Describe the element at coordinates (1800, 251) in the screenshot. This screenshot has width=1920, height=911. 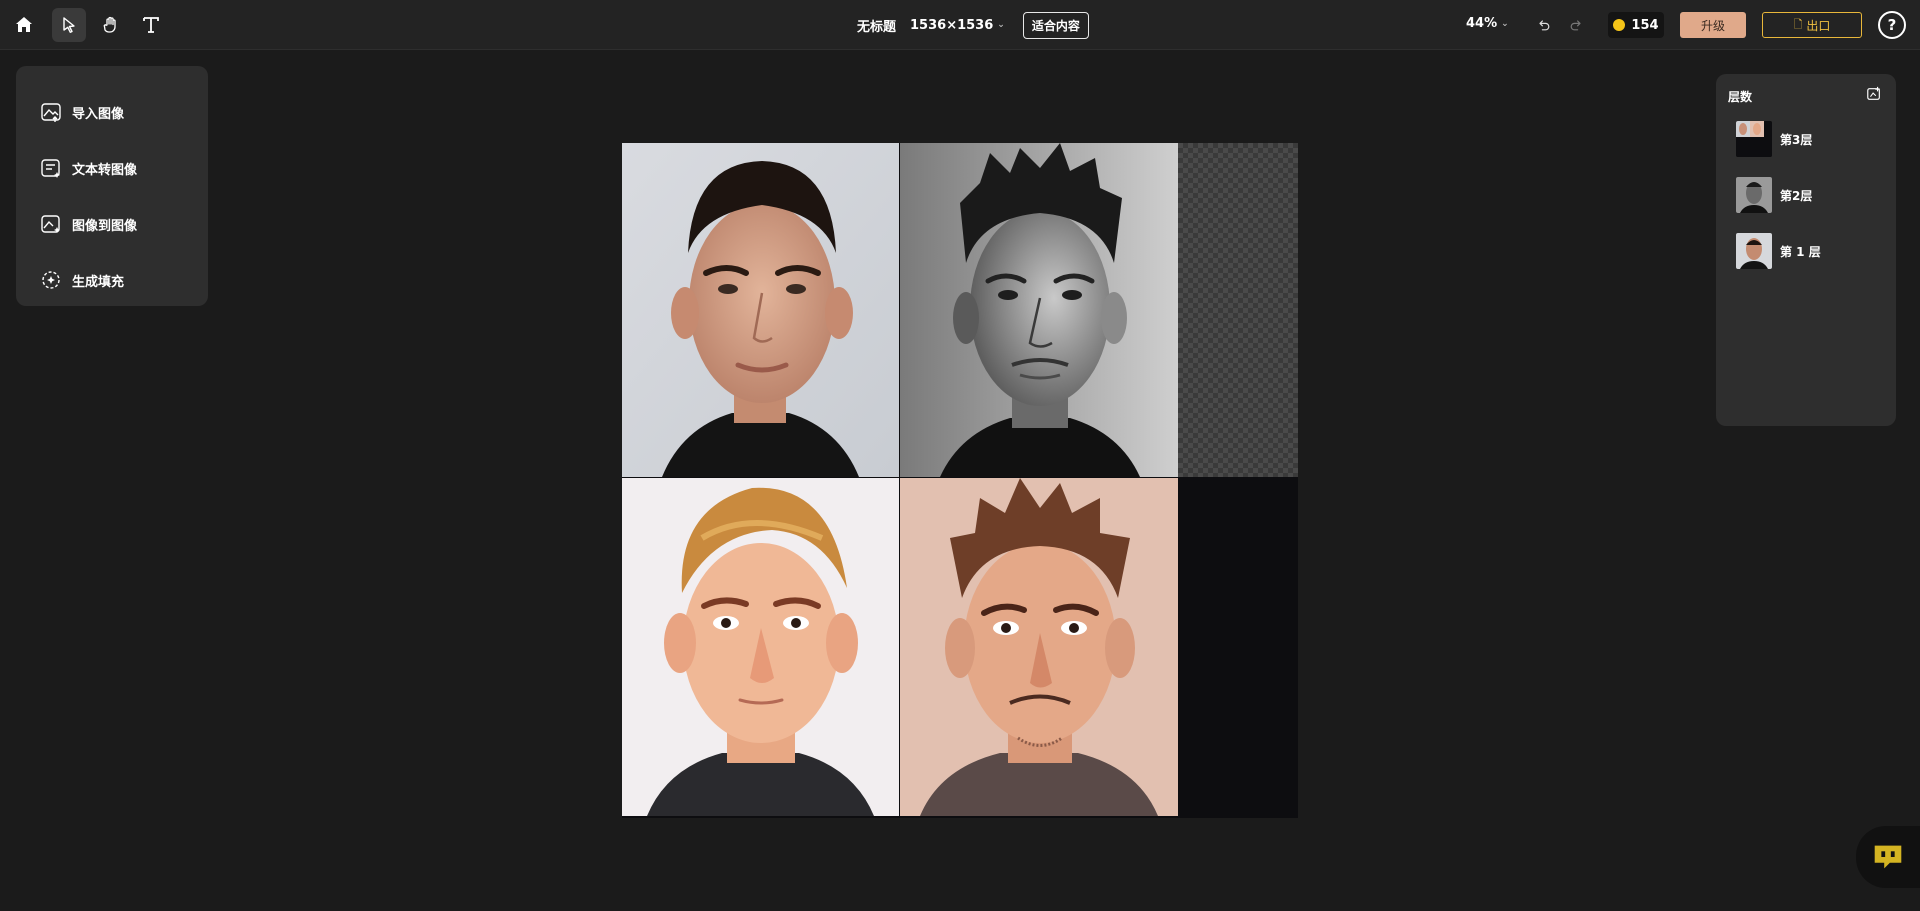
I see `layer-label: 第 1 层` at that location.